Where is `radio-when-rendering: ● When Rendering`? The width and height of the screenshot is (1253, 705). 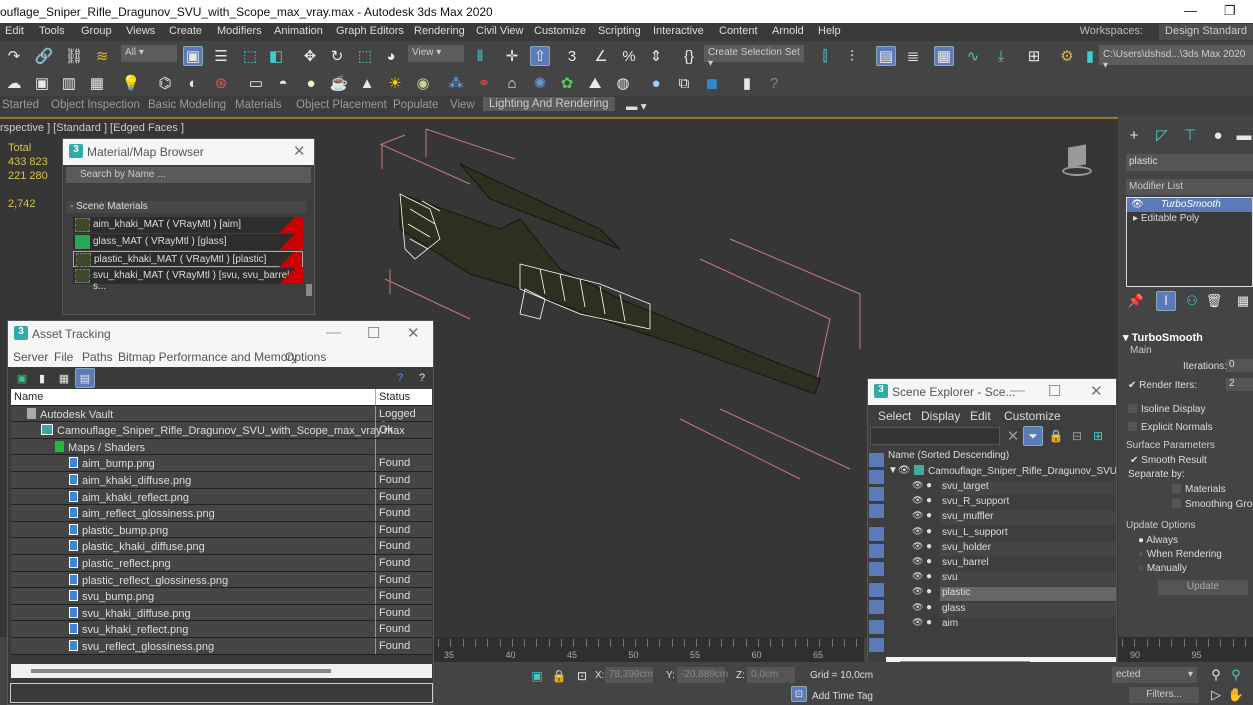 radio-when-rendering: ● When Rendering is located at coordinates (1180, 554).